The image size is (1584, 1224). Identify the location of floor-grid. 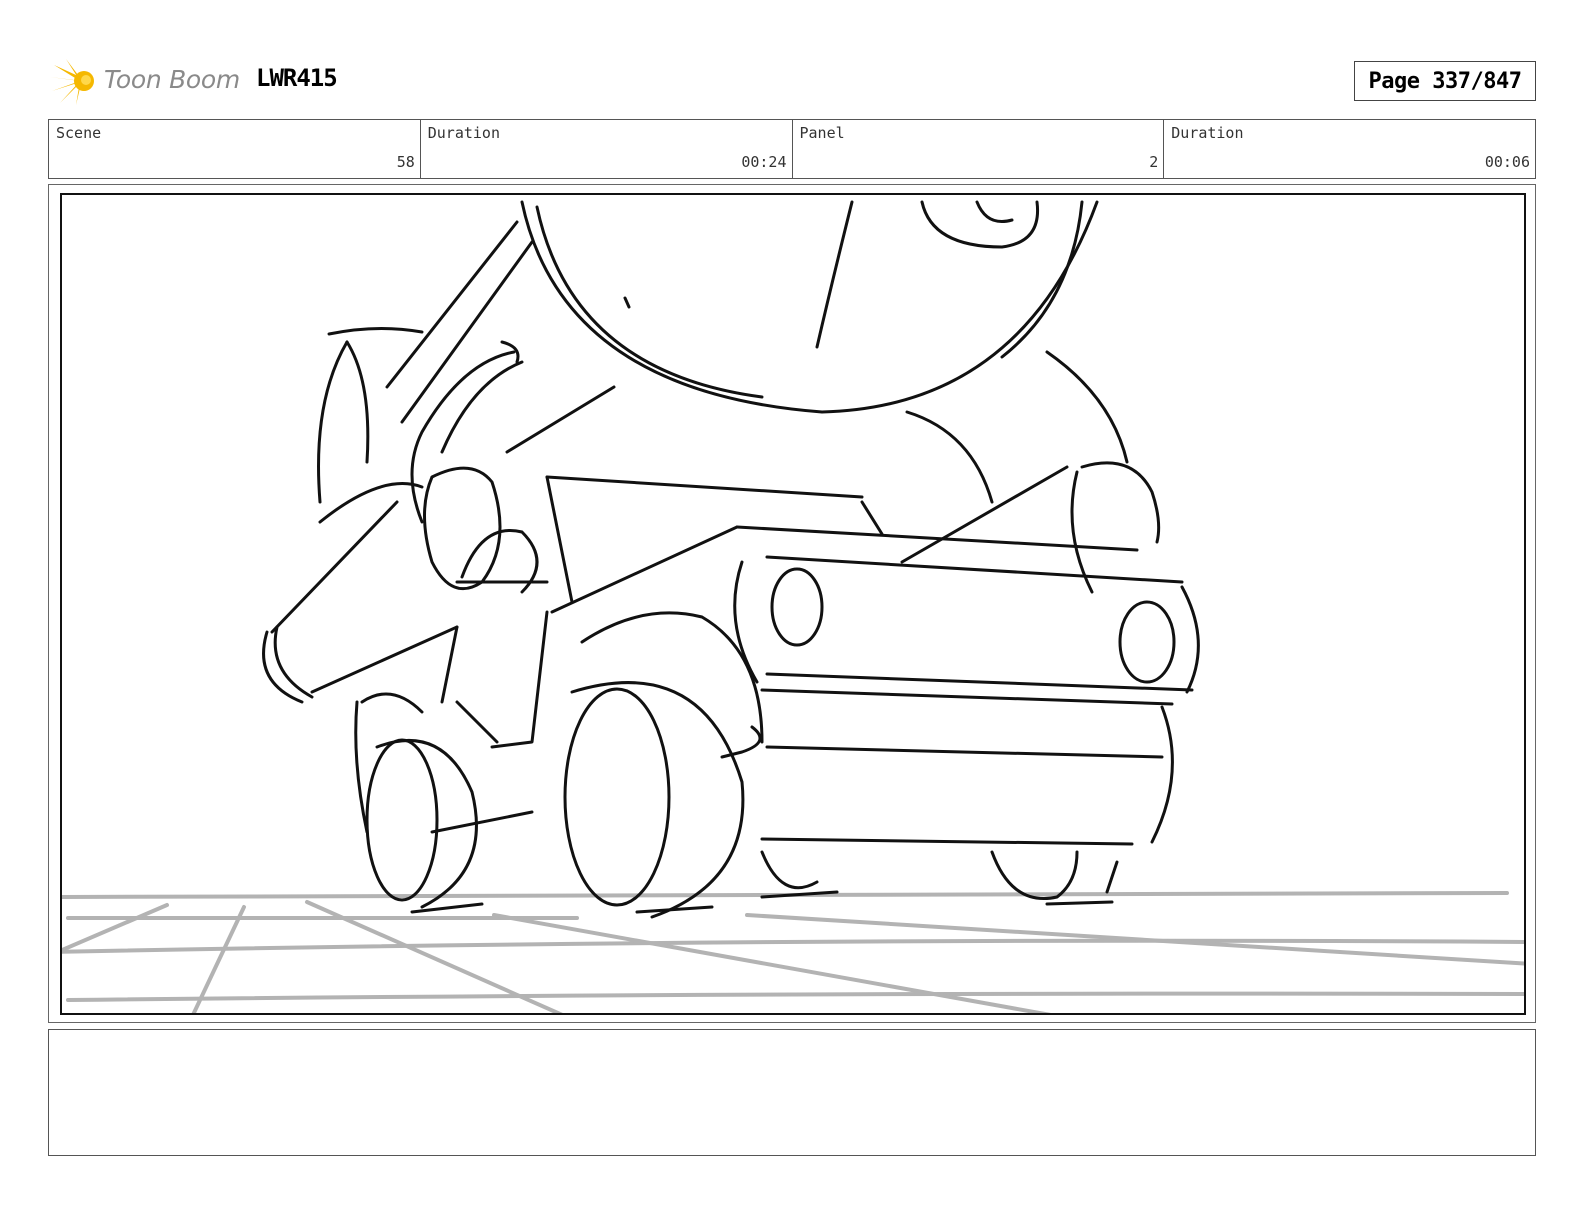
(793, 952).